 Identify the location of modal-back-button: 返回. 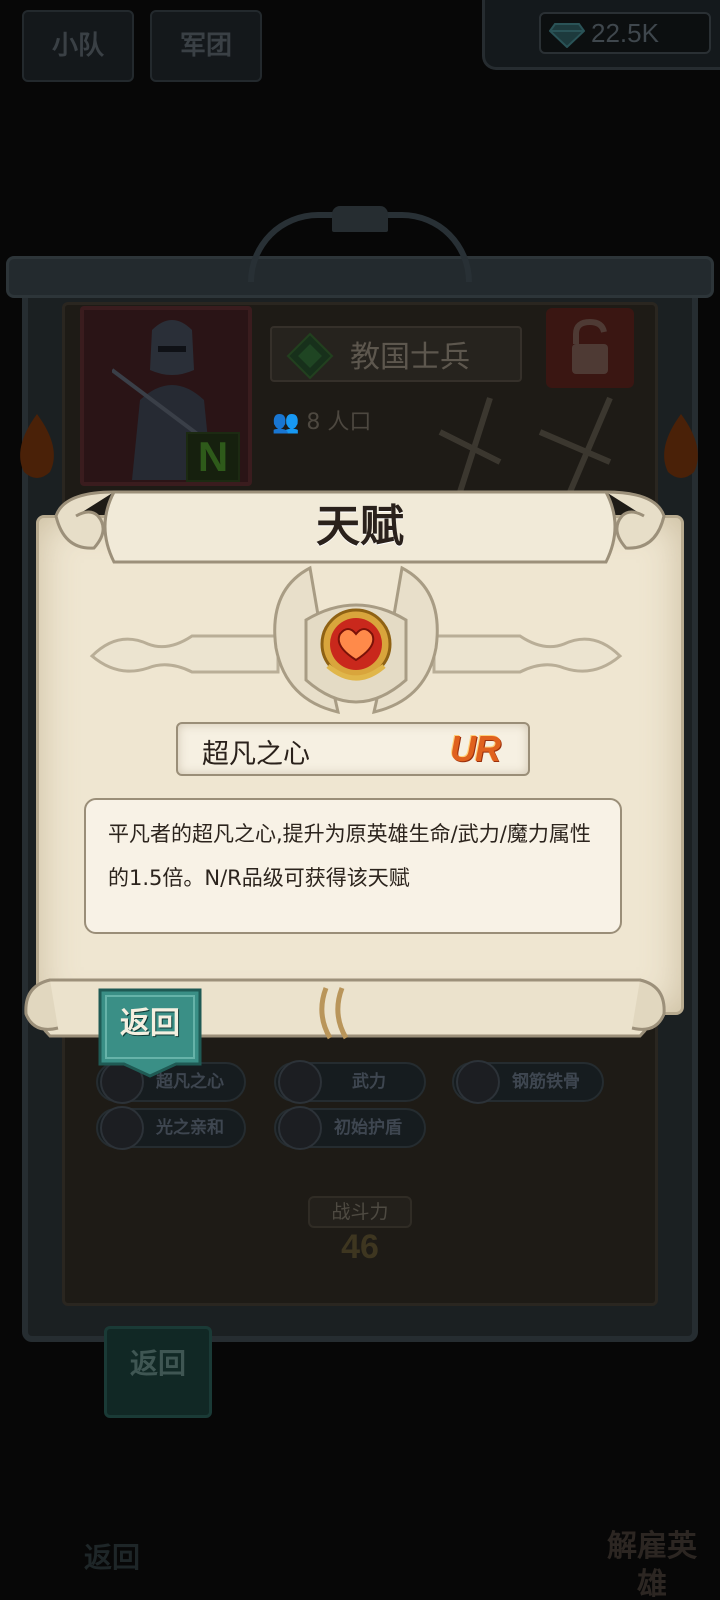
(150, 1020).